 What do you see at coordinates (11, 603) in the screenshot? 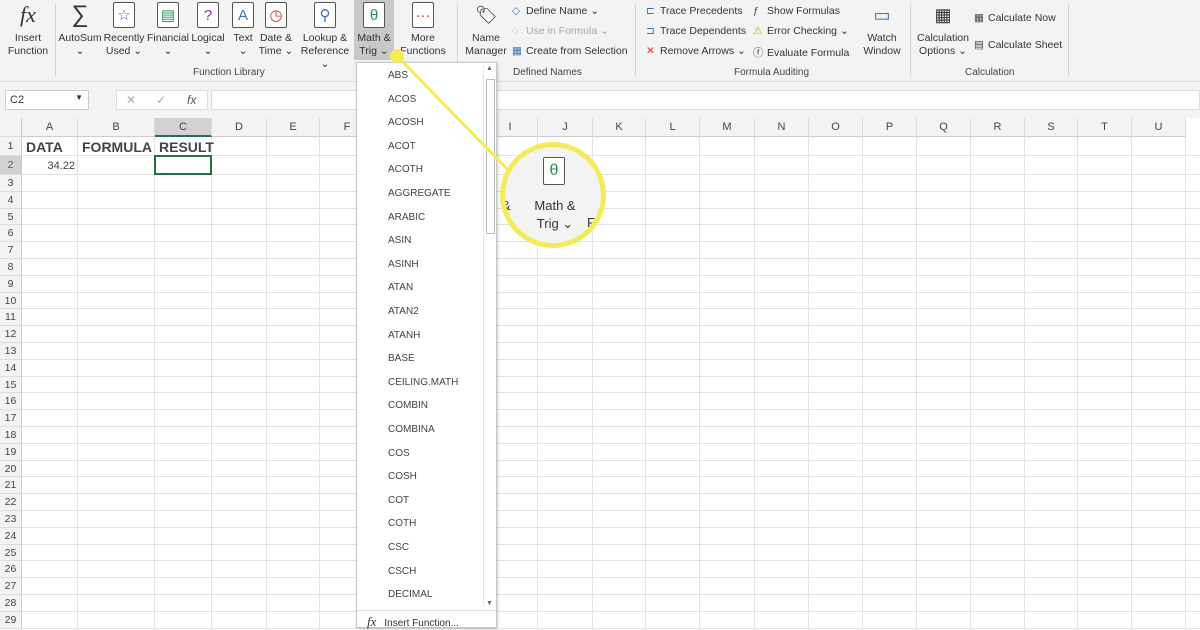
I see `row-header-28: 28` at bounding box center [11, 603].